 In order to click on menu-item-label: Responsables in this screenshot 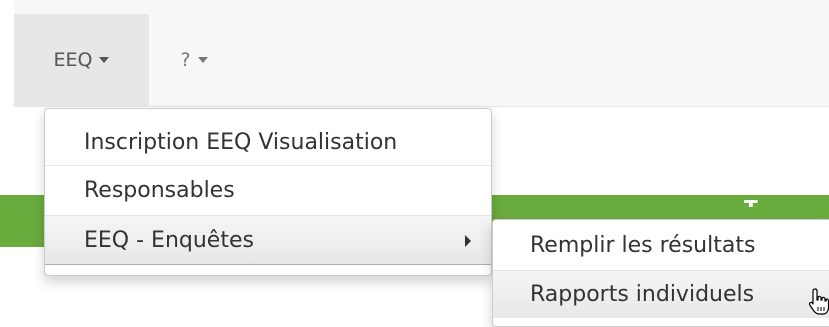, I will do `click(159, 190)`.